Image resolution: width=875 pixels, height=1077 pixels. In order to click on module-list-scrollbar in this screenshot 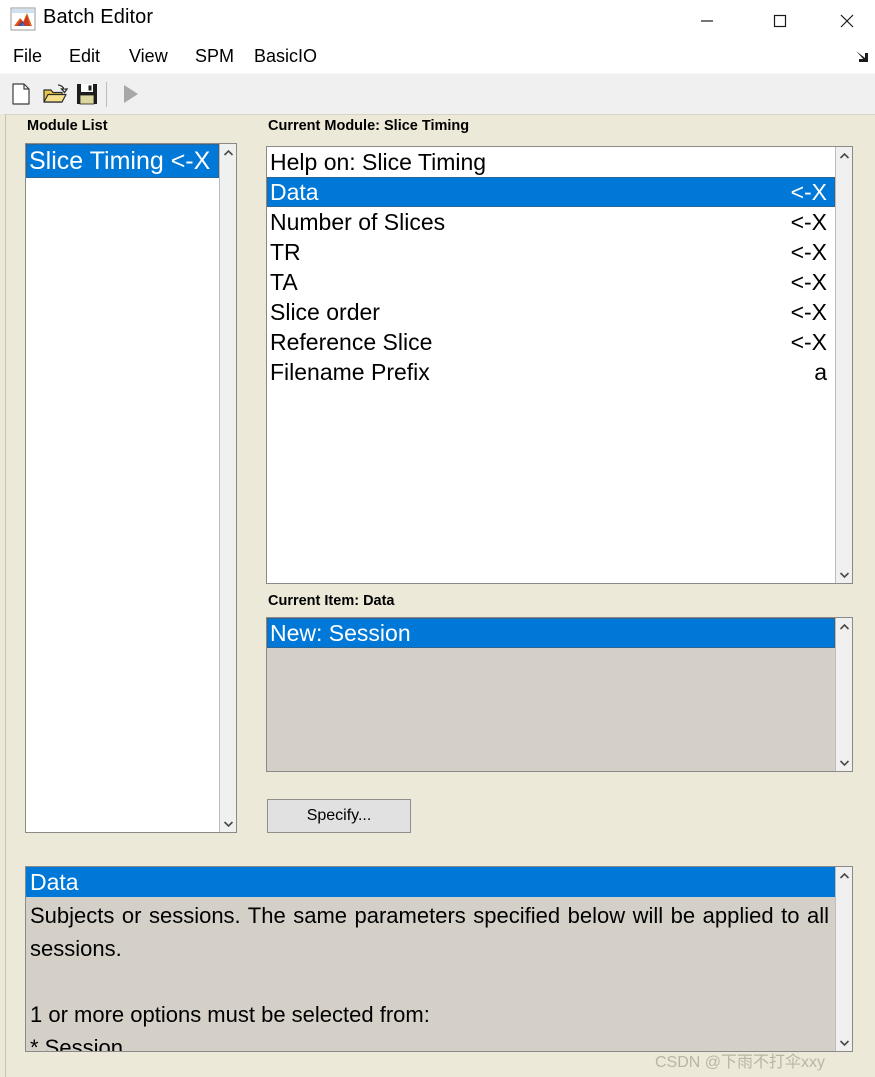, I will do `click(227, 488)`.